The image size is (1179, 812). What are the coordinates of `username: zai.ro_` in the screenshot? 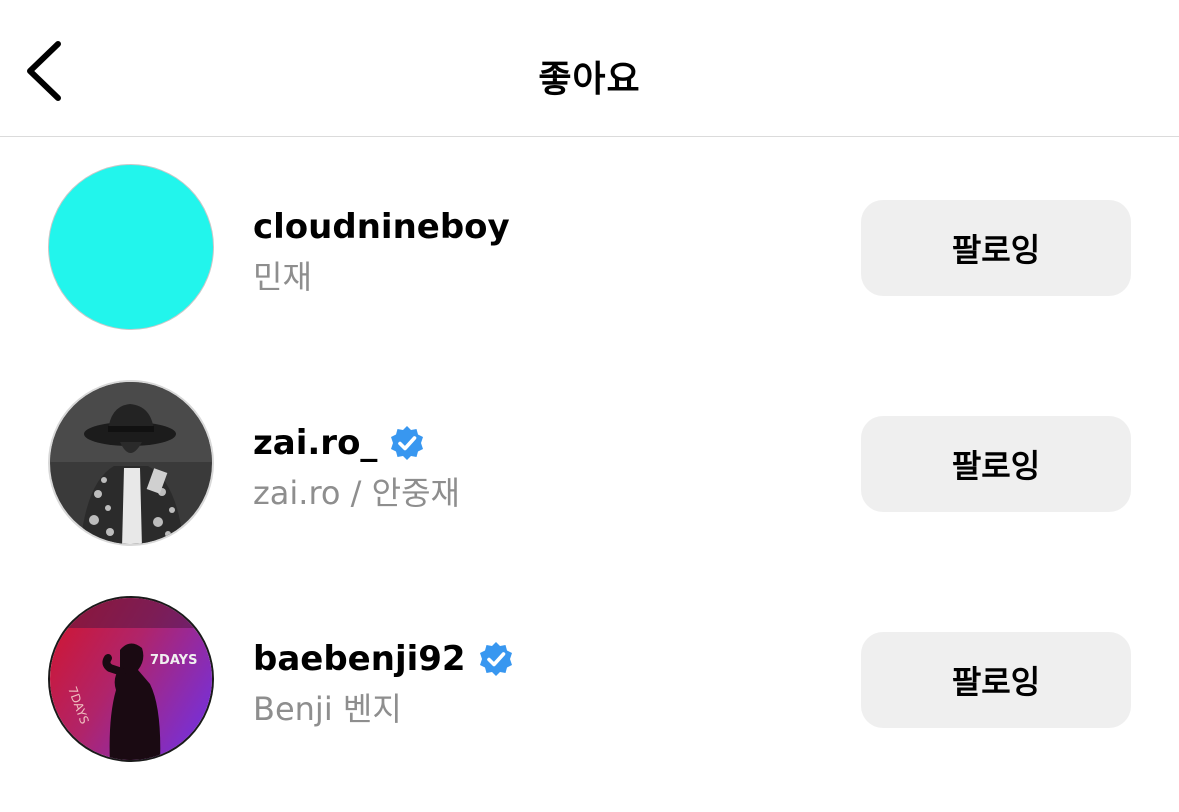 It's located at (315, 443).